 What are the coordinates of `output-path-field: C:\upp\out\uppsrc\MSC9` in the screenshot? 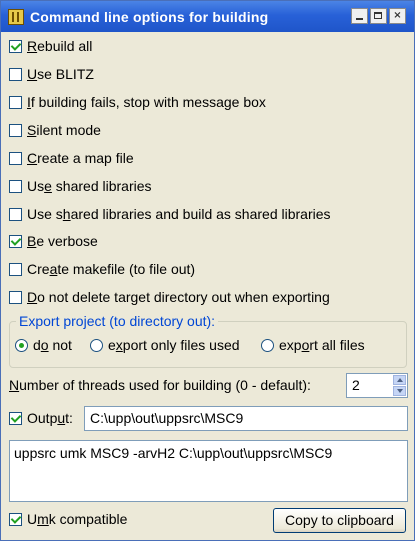 It's located at (246, 418).